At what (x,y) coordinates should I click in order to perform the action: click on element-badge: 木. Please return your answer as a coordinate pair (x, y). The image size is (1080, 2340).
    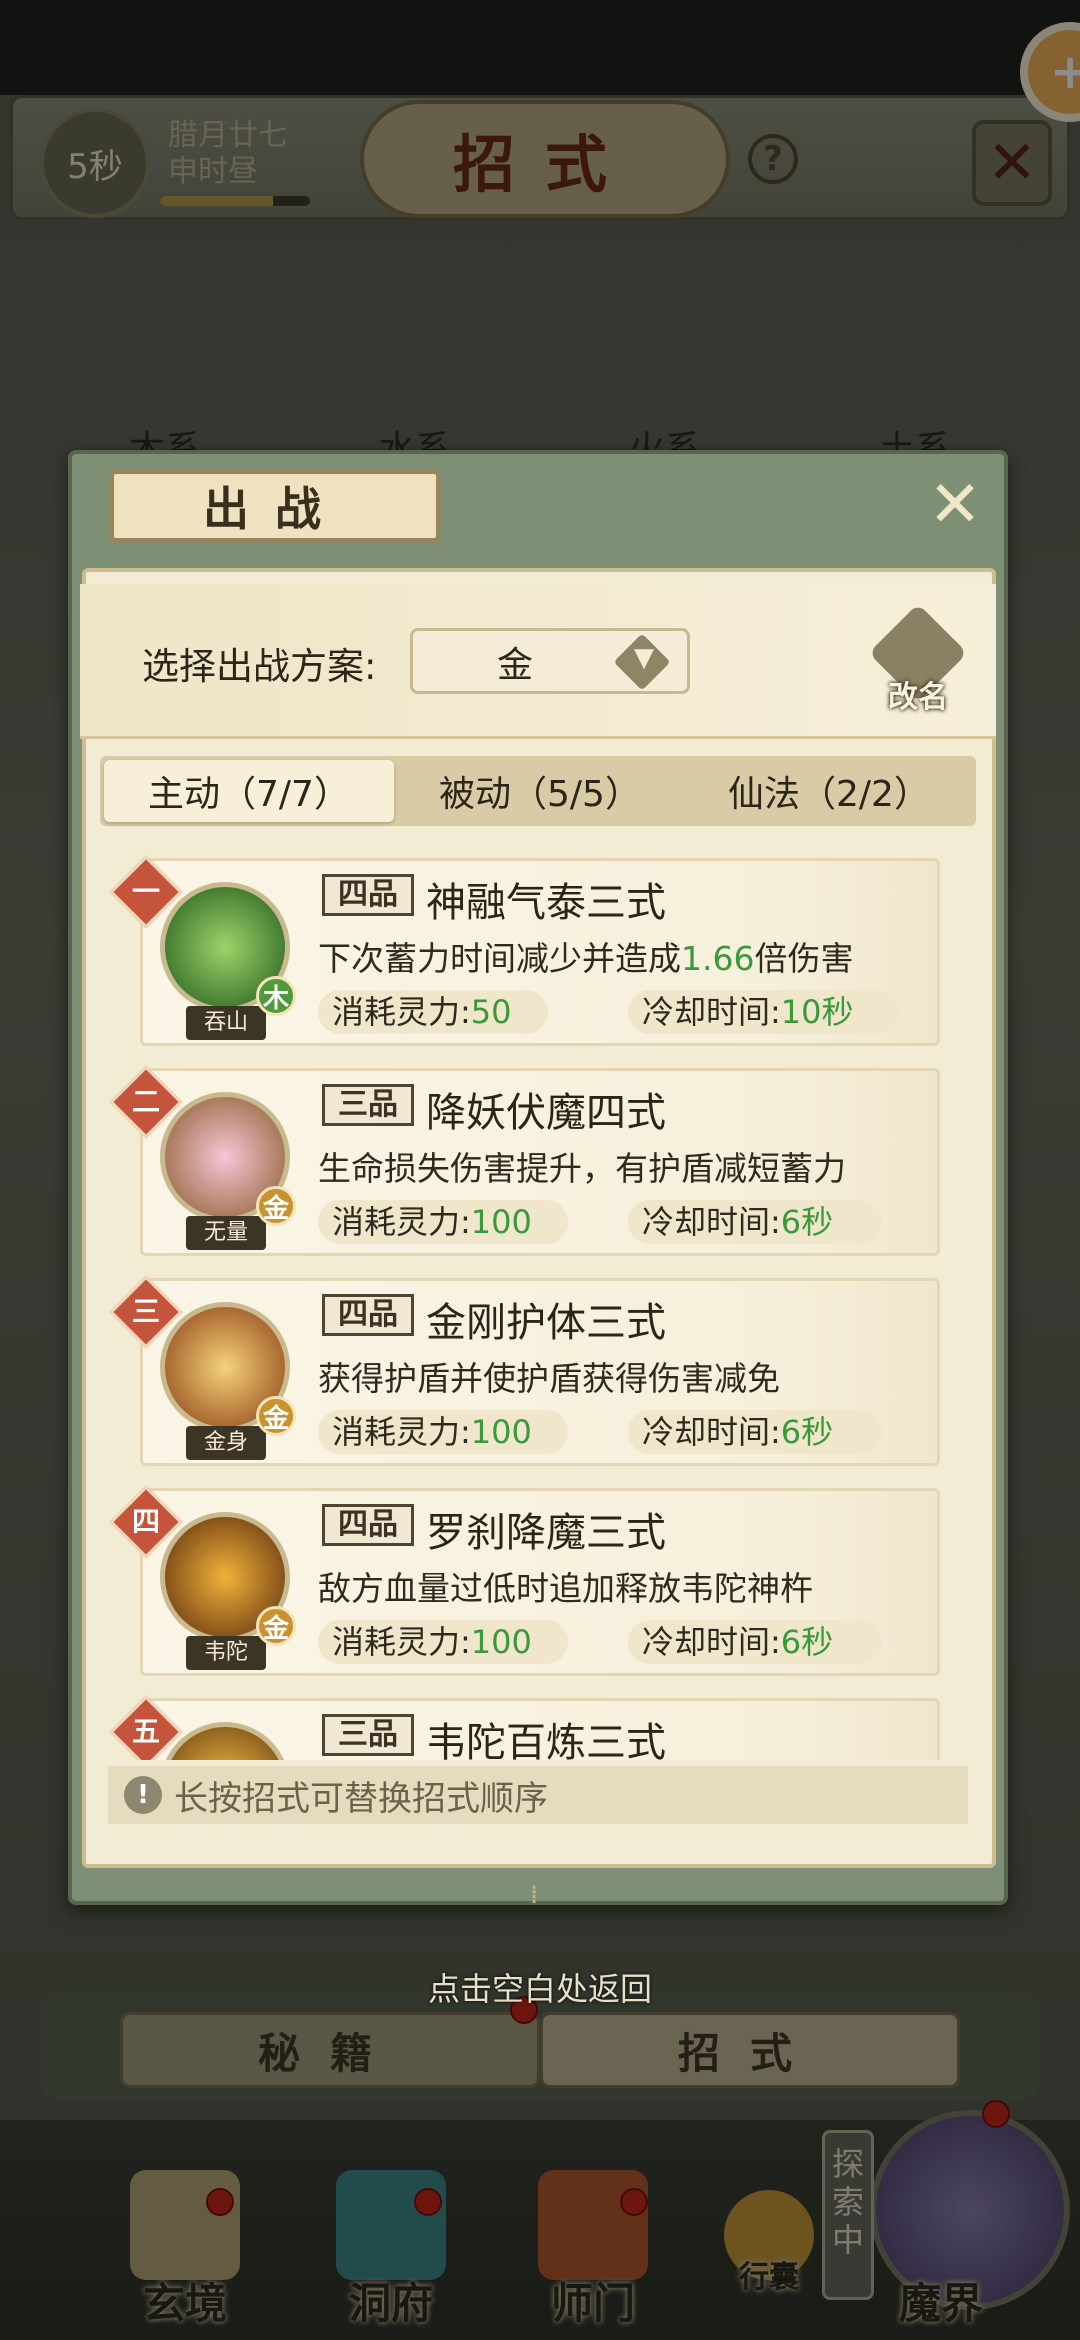
    Looking at the image, I should click on (276, 996).